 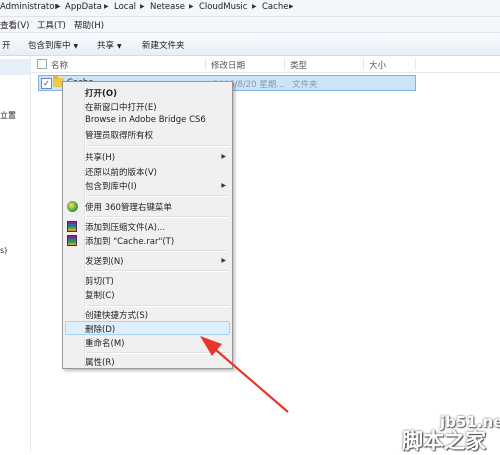 I want to click on annotation-arrow, so click(x=244, y=374).